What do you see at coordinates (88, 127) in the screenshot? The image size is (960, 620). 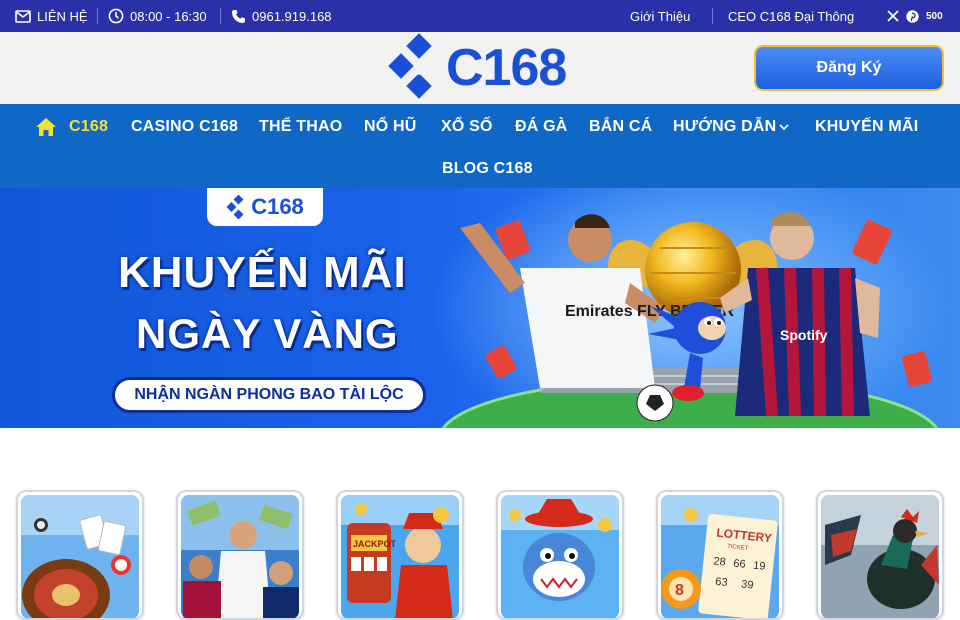 I see `nav-item-c168: C168` at bounding box center [88, 127].